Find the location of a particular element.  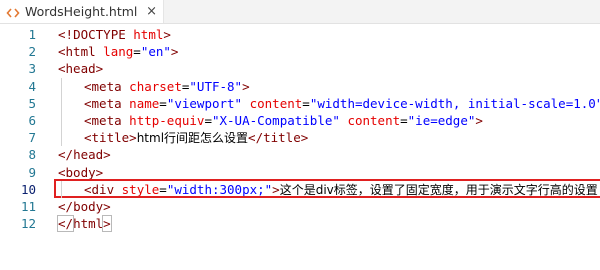

code-angle-brackets-icon is located at coordinates (13, 12).